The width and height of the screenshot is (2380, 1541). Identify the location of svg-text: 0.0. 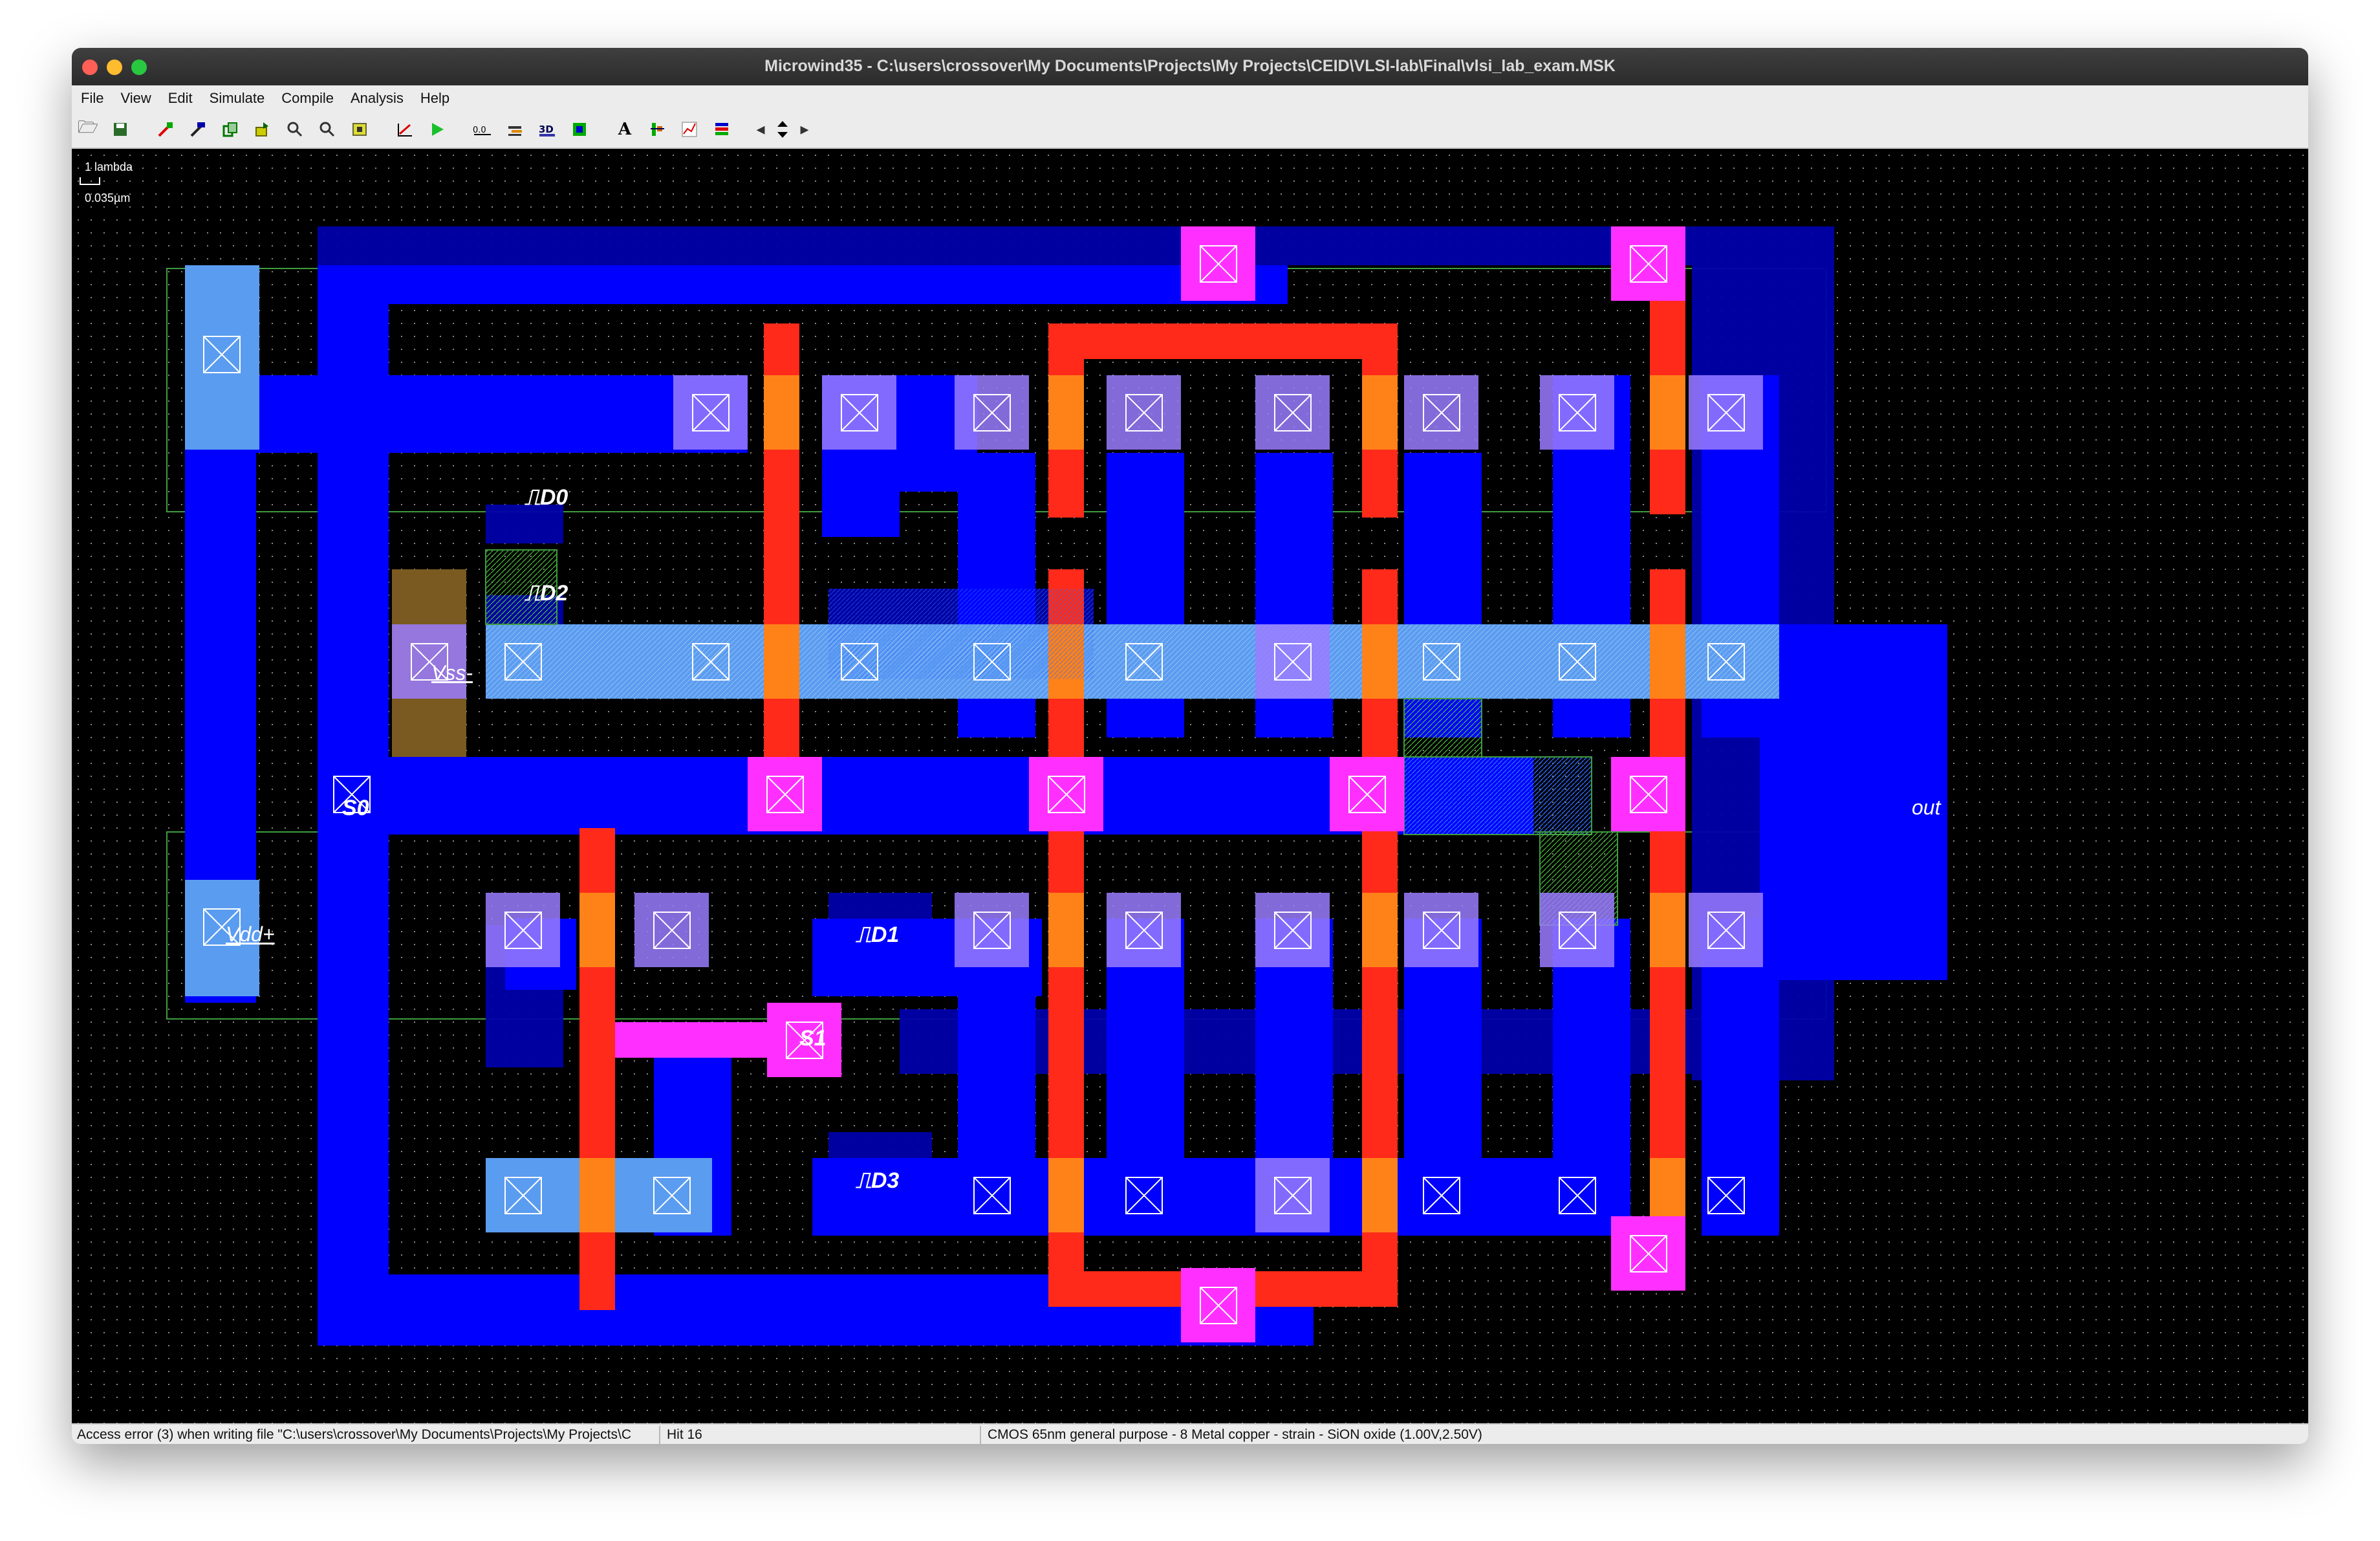
(480, 130).